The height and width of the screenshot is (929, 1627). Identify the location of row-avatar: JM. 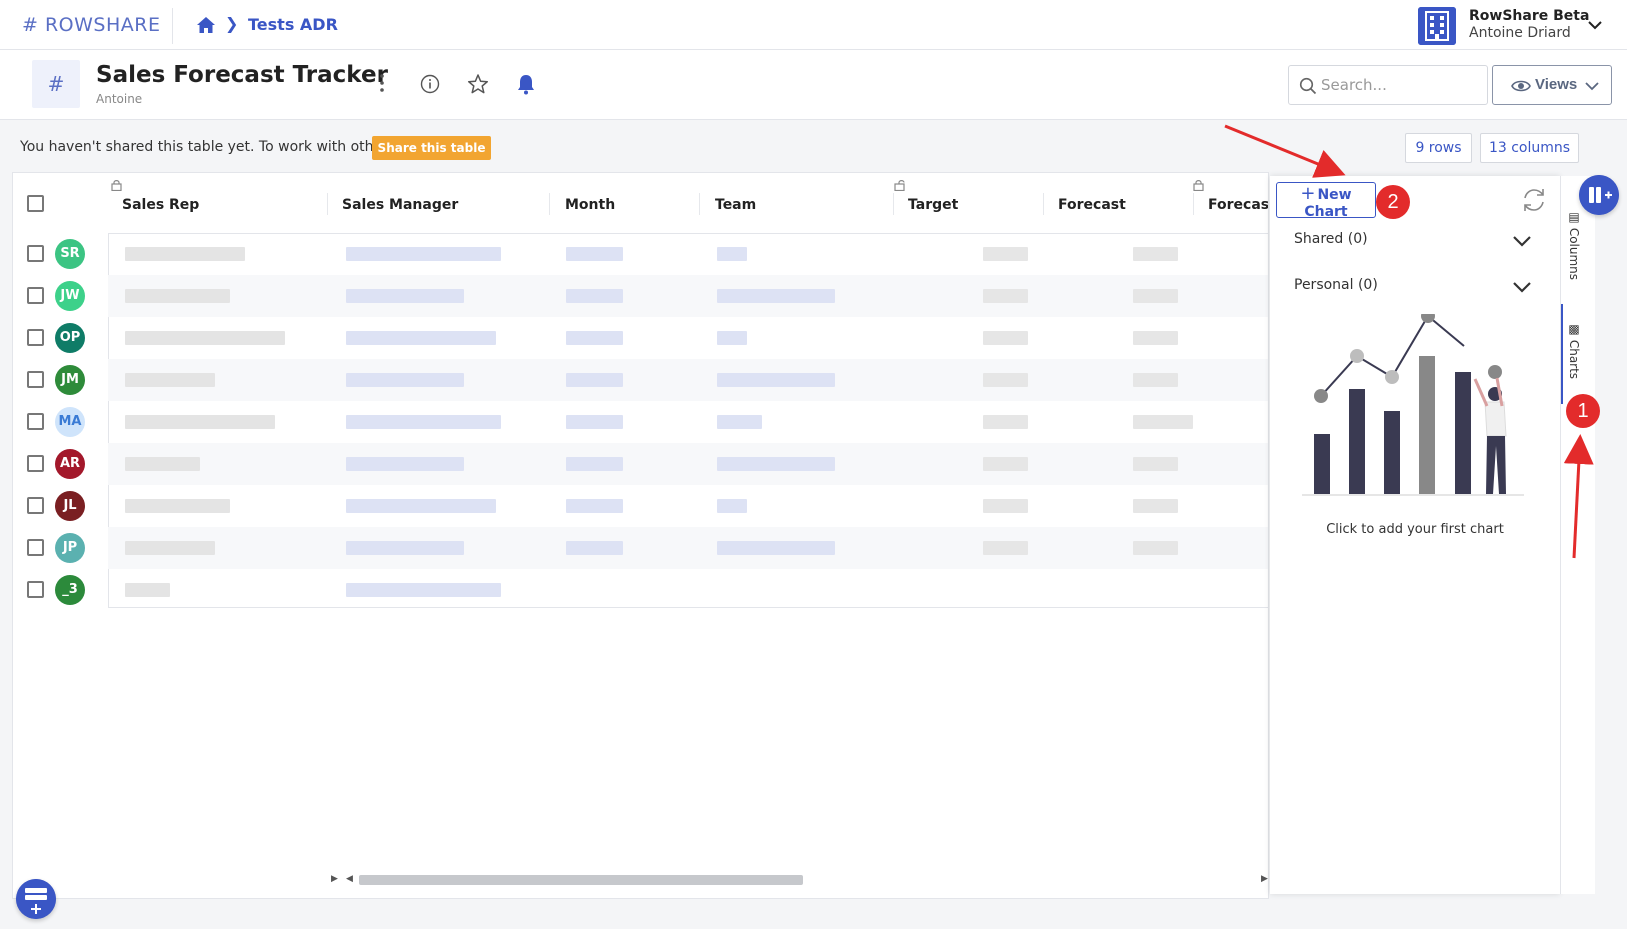
(70, 380).